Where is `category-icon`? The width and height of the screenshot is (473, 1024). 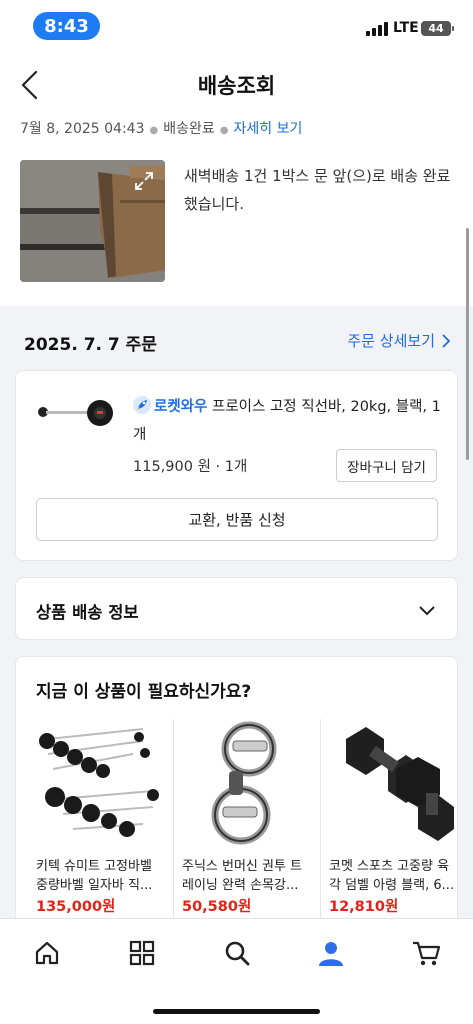 category-icon is located at coordinates (142, 953).